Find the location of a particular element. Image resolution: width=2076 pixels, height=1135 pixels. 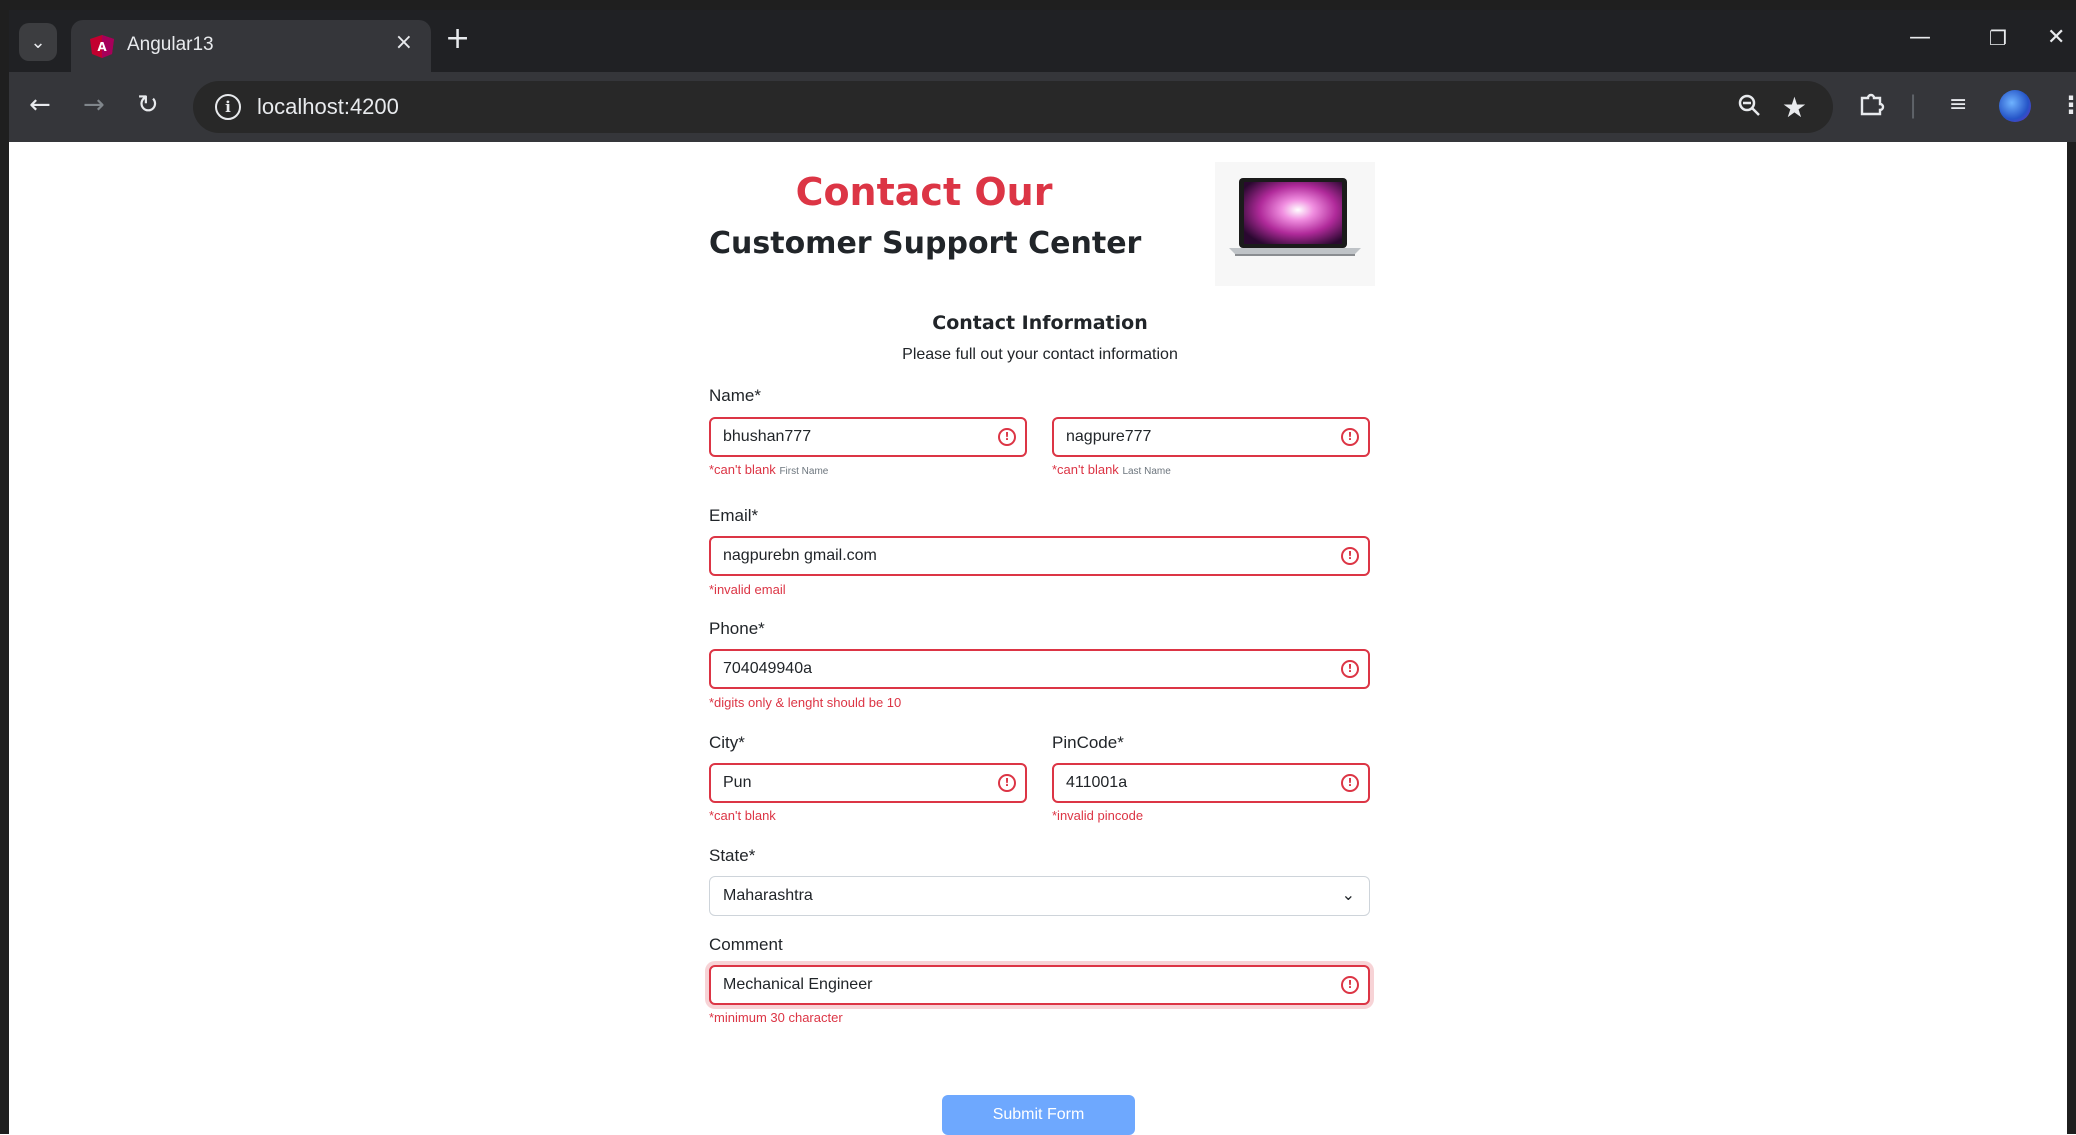

media-controls-icon: ≡ is located at coordinates (1958, 105).